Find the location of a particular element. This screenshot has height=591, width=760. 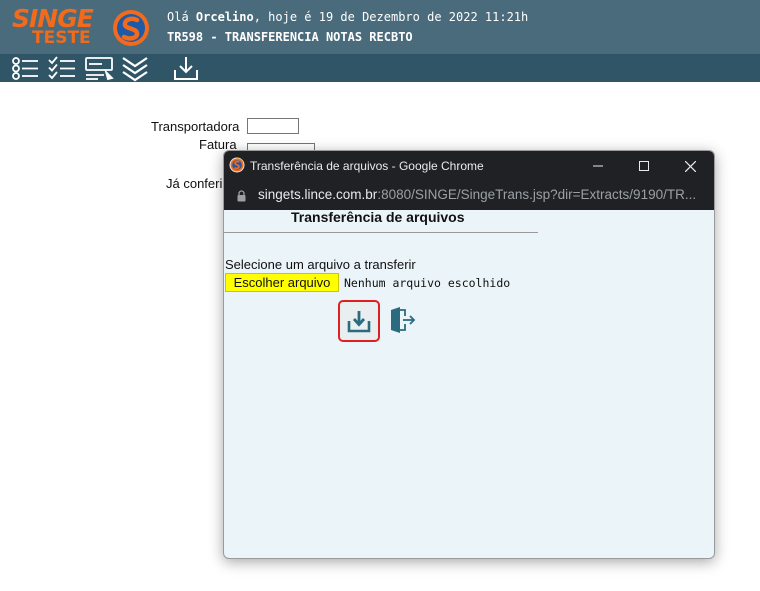

upload-tray-icon is located at coordinates (359, 322).